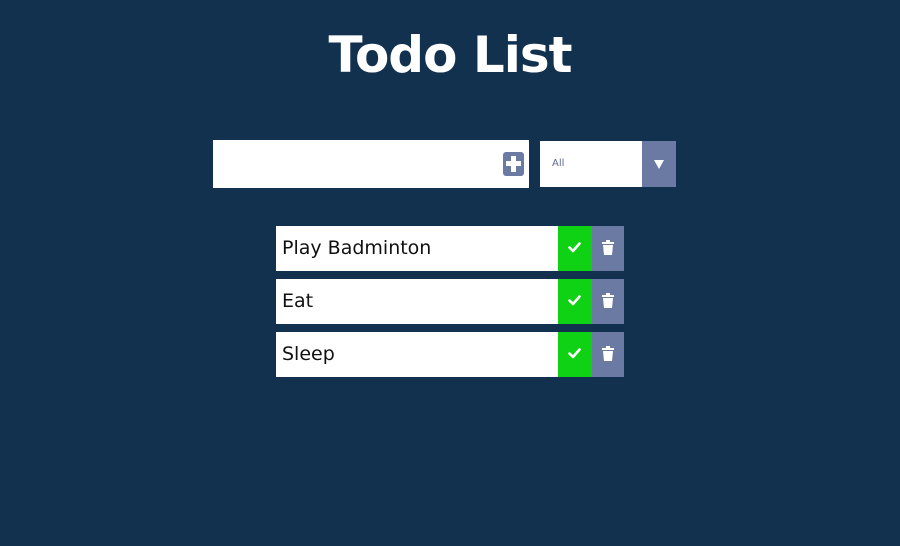 Image resolution: width=900 pixels, height=546 pixels. What do you see at coordinates (298, 301) in the screenshot?
I see `todo-text: Eat` at bounding box center [298, 301].